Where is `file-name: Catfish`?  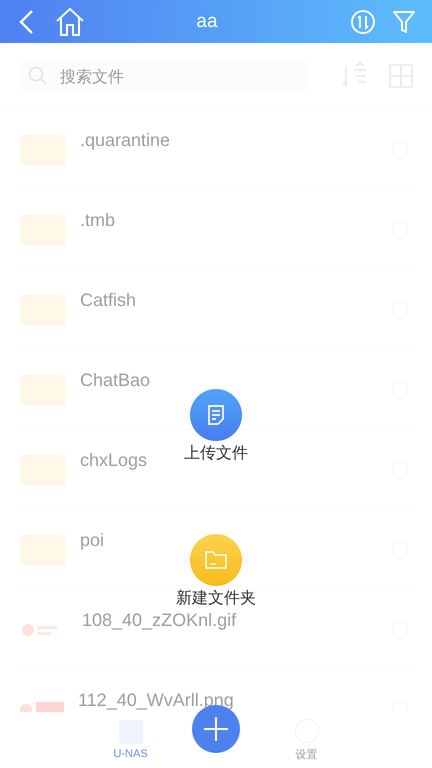 file-name: Catfish is located at coordinates (108, 300).